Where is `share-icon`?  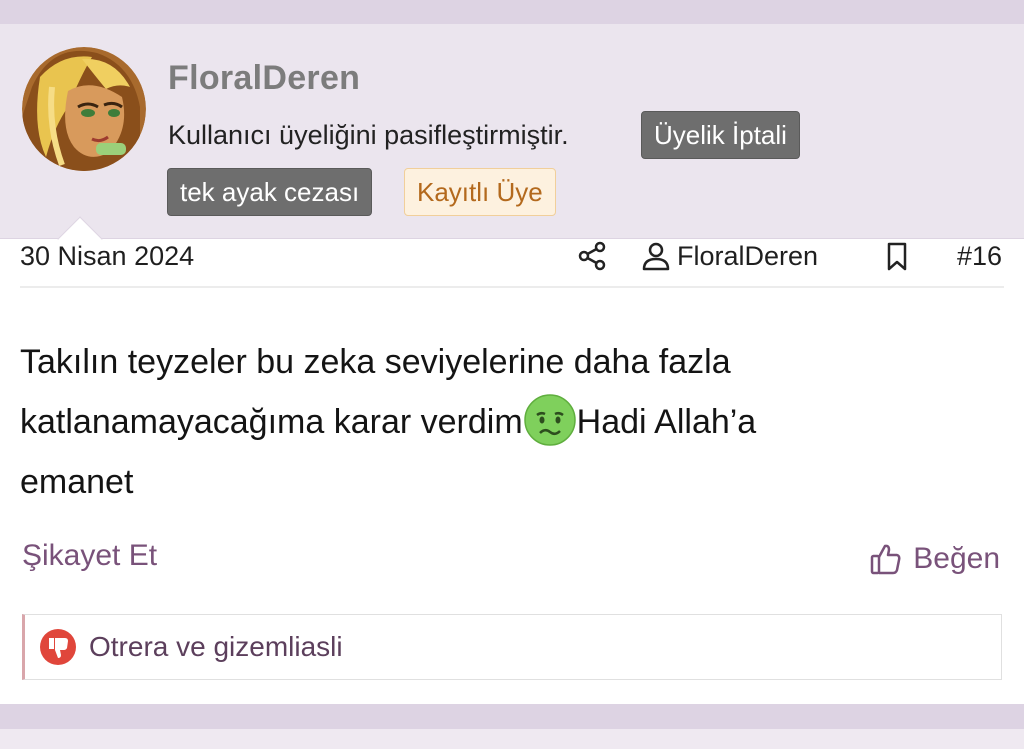 share-icon is located at coordinates (592, 256).